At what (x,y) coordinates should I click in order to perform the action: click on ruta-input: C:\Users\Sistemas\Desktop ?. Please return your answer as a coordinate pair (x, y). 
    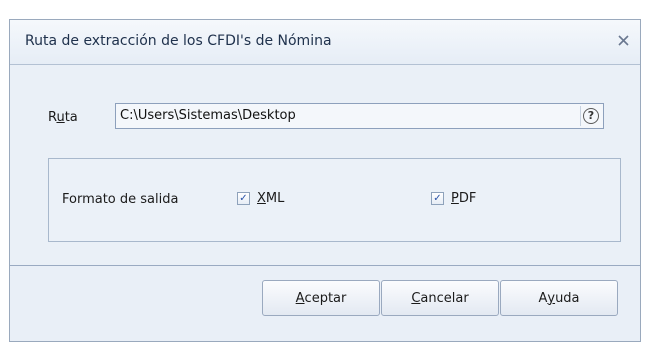
    Looking at the image, I should click on (359, 116).